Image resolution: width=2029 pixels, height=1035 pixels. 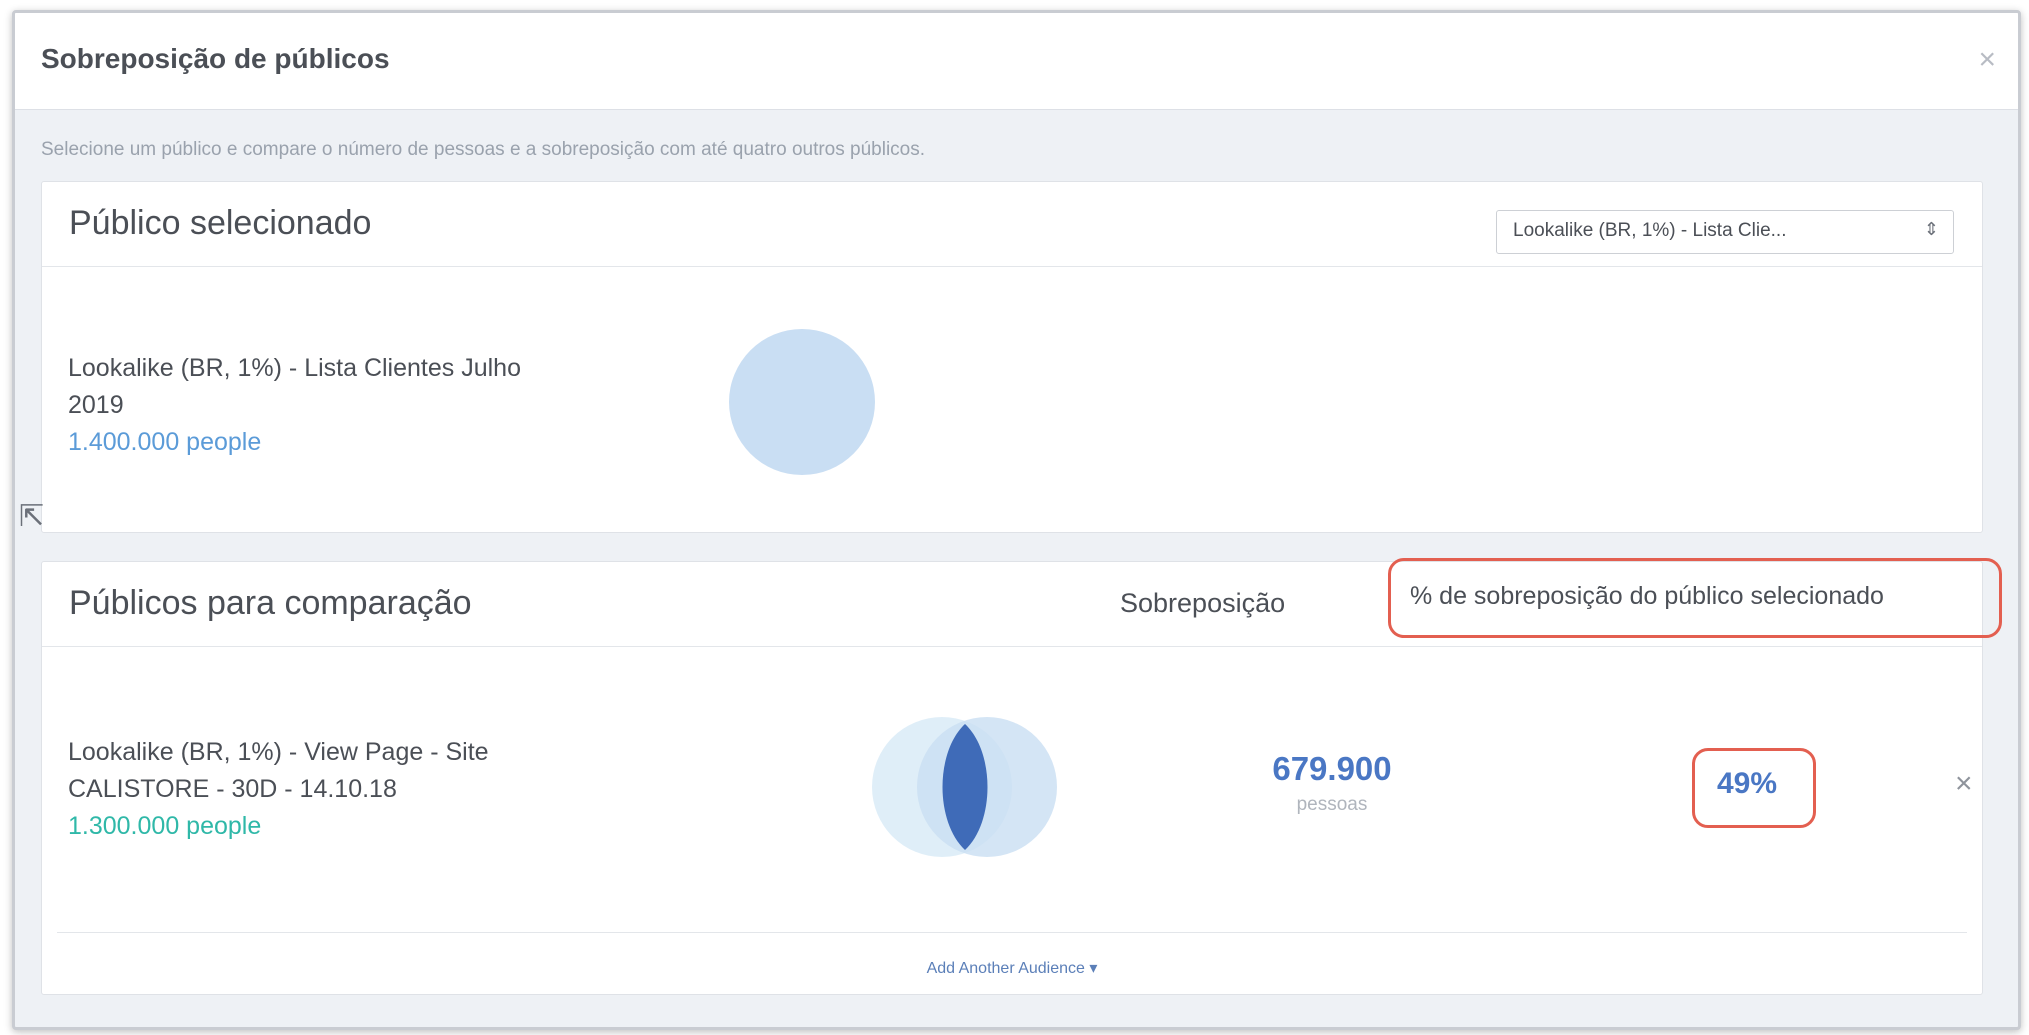 What do you see at coordinates (1203, 603) in the screenshot?
I see `overlap-column-header: Sobreposição` at bounding box center [1203, 603].